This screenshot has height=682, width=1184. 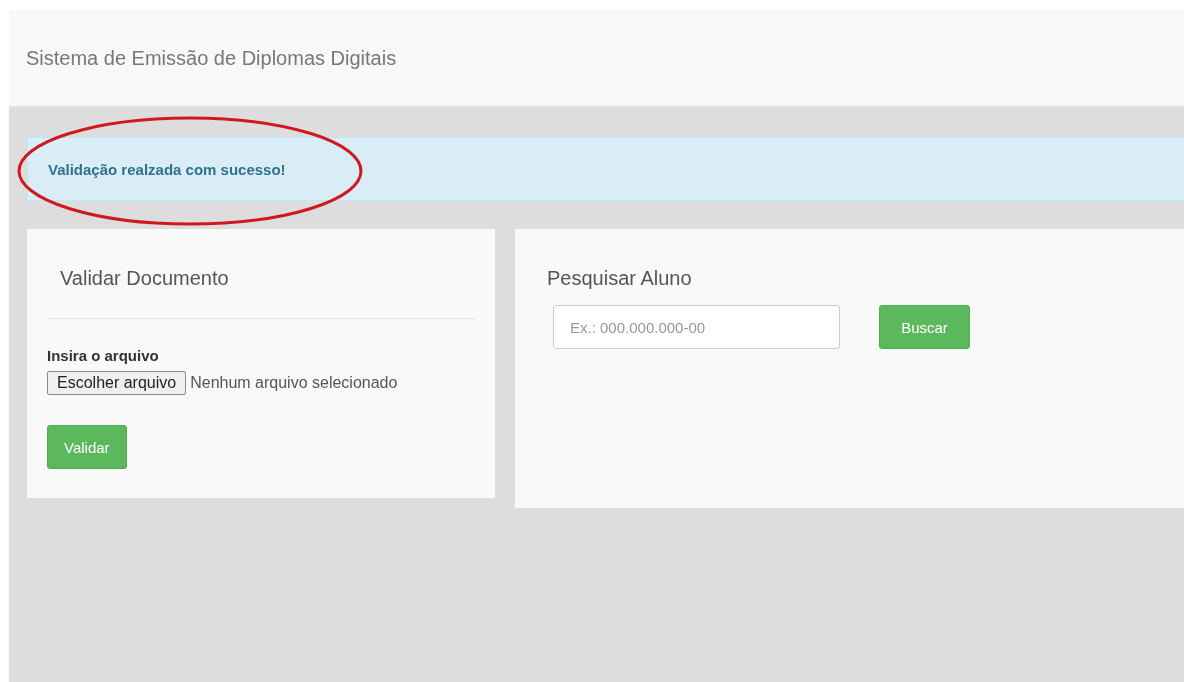 What do you see at coordinates (211, 58) in the screenshot?
I see `app-title: Sistema de Emissão de Diplomas Digitais` at bounding box center [211, 58].